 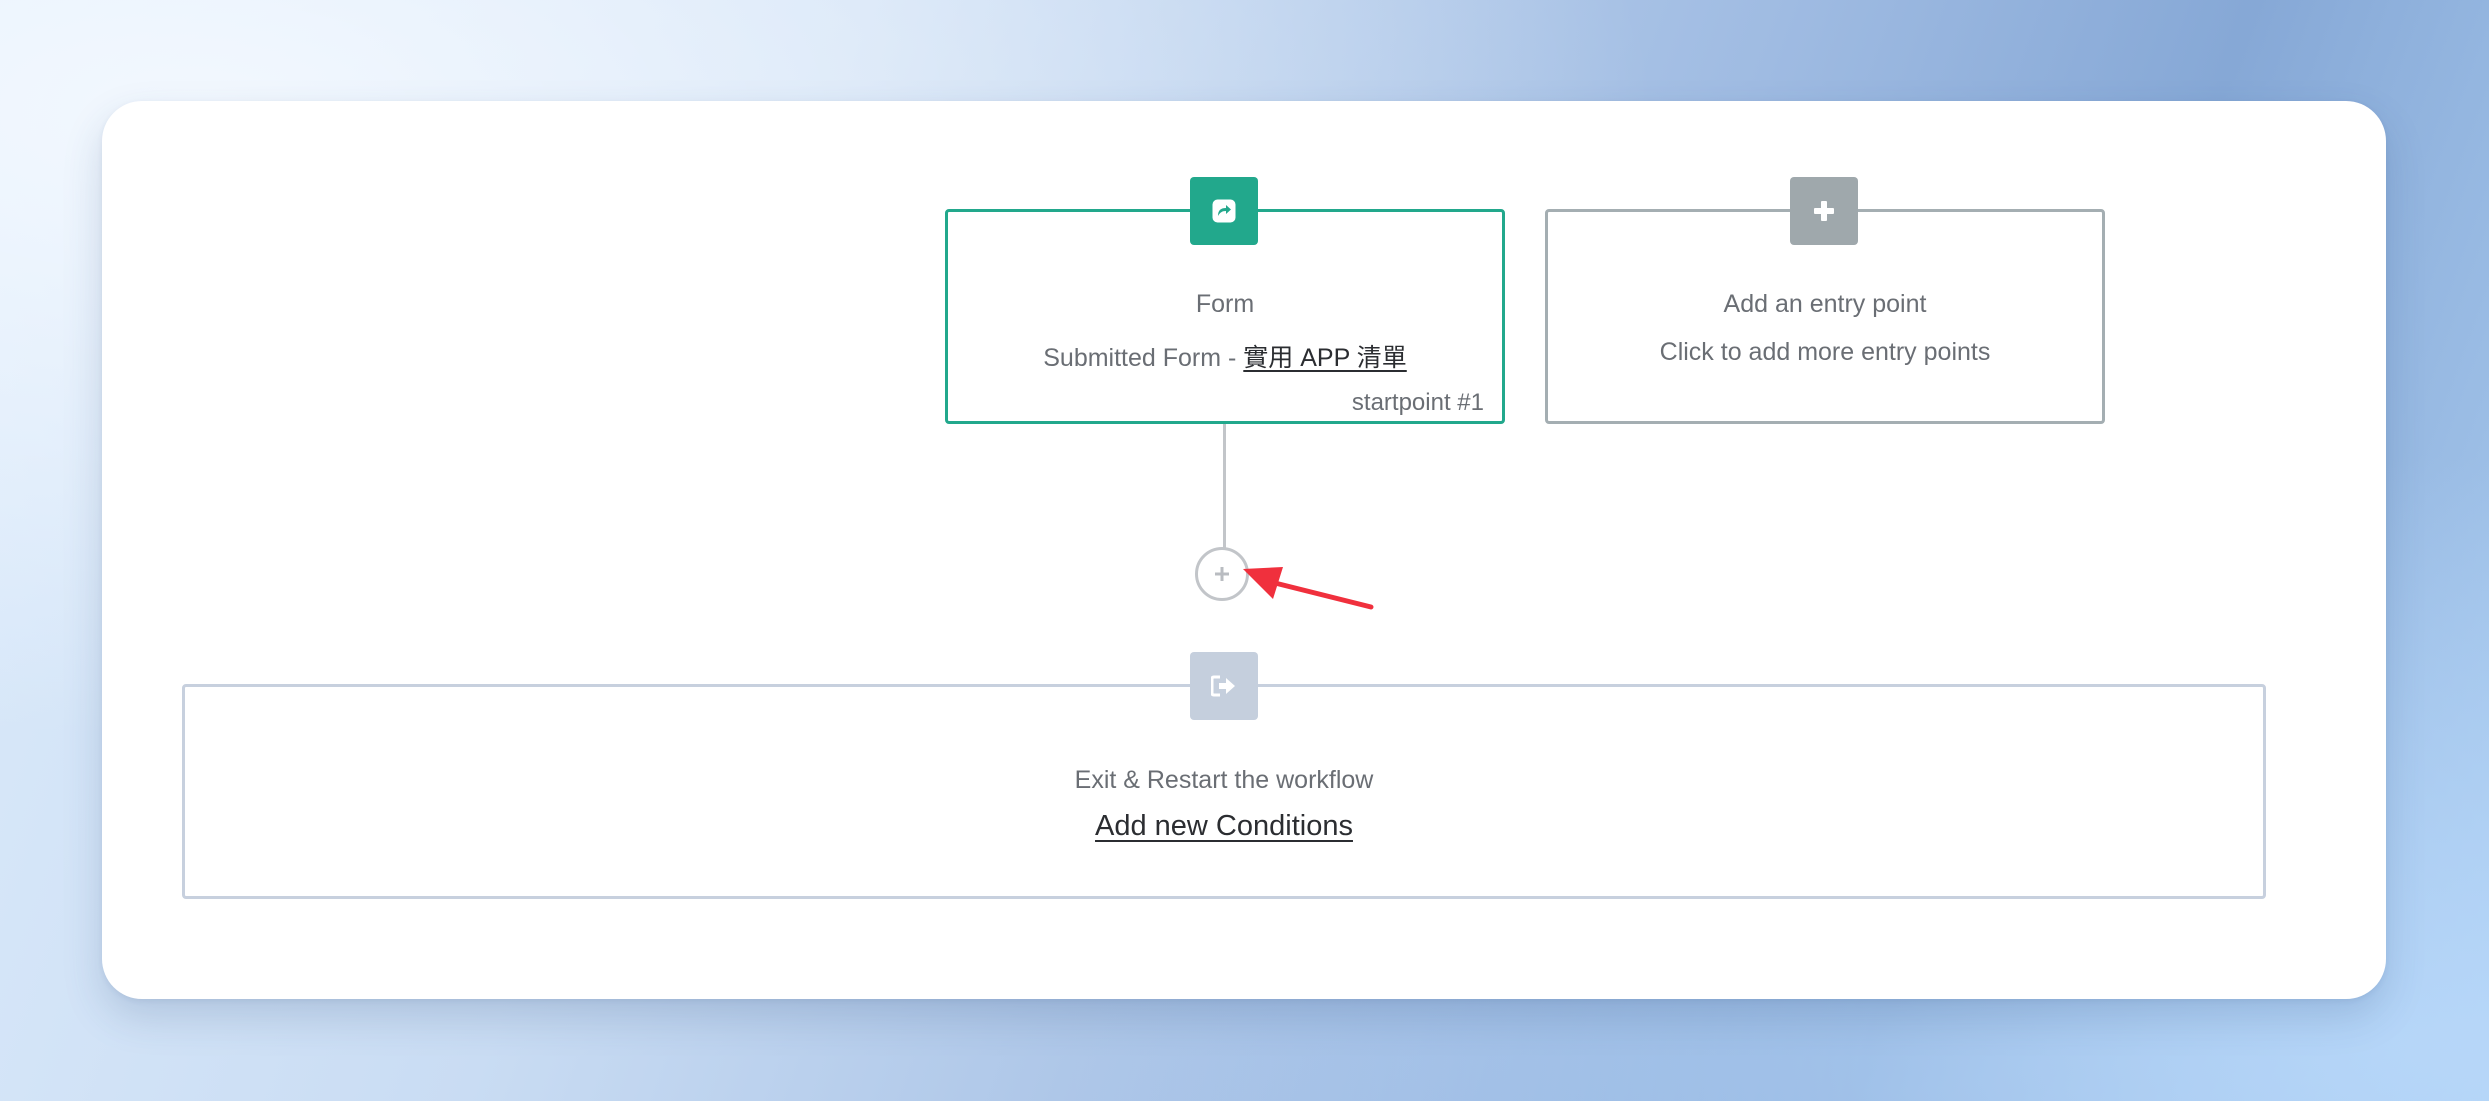 I want to click on entry-node-title: Add an entry point, so click(x=1825, y=304).